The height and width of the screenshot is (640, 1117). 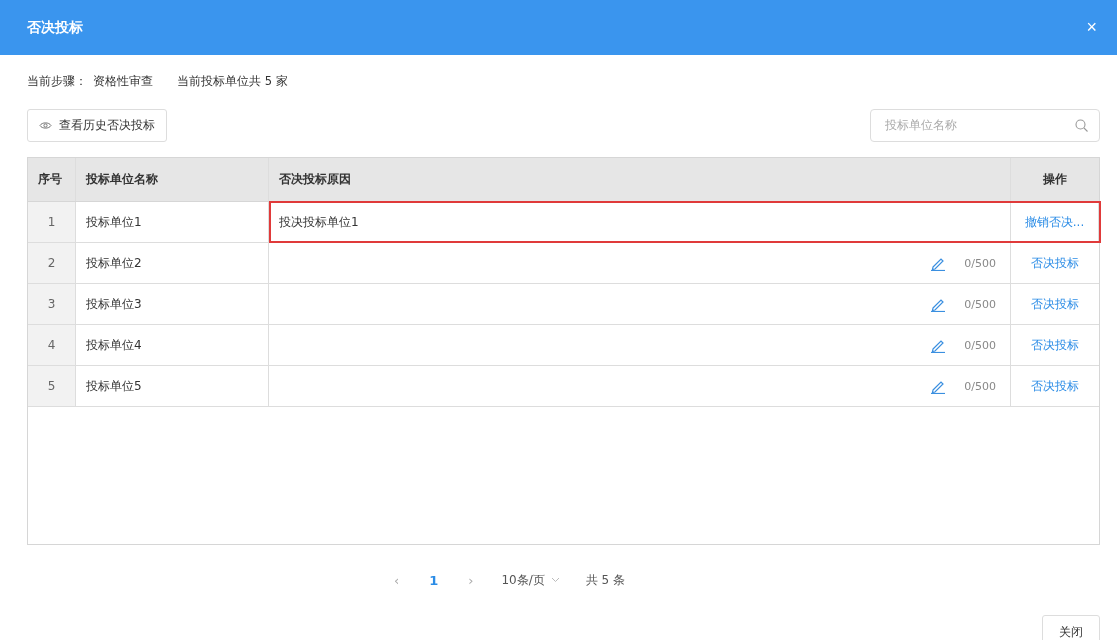 What do you see at coordinates (52, 386) in the screenshot?
I see `table-cell: 5` at bounding box center [52, 386].